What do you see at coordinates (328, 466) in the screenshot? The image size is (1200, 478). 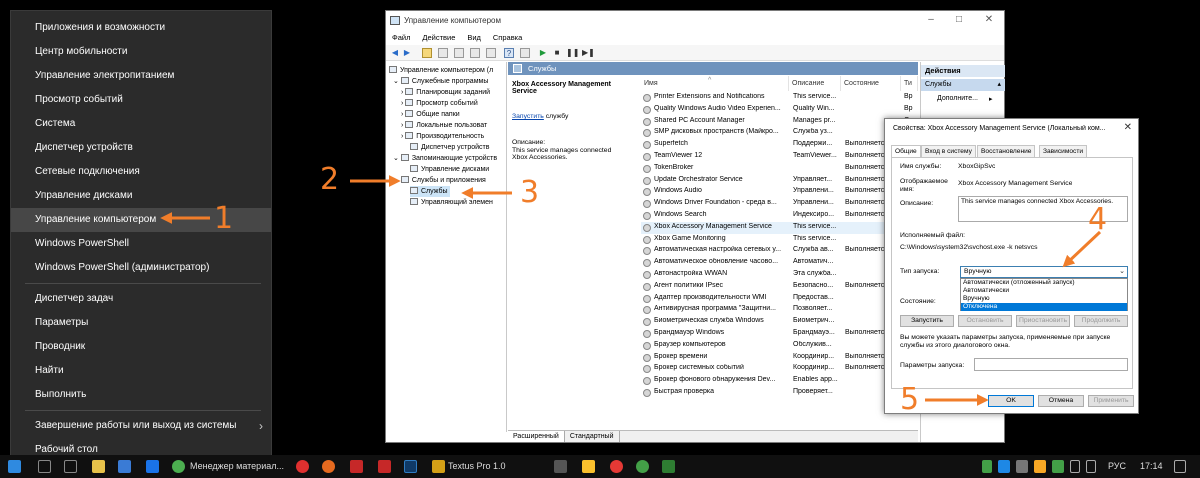 I see `firefox-icon` at bounding box center [328, 466].